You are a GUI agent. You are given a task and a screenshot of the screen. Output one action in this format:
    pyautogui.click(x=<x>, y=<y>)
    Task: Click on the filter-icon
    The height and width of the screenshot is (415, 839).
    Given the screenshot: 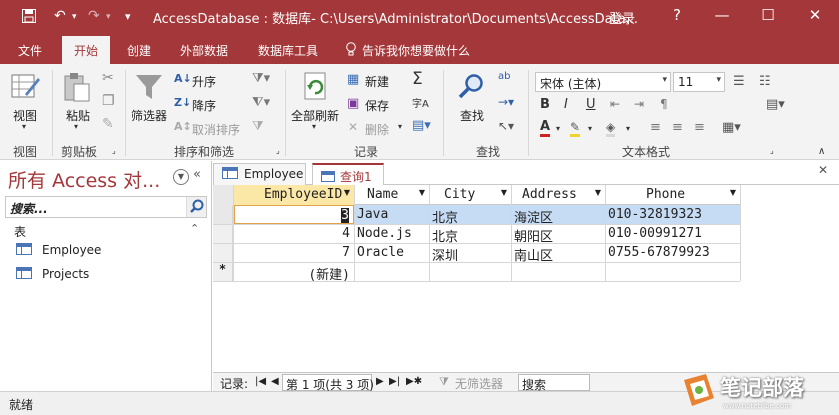 What is the action you would take?
    pyautogui.click(x=149, y=87)
    